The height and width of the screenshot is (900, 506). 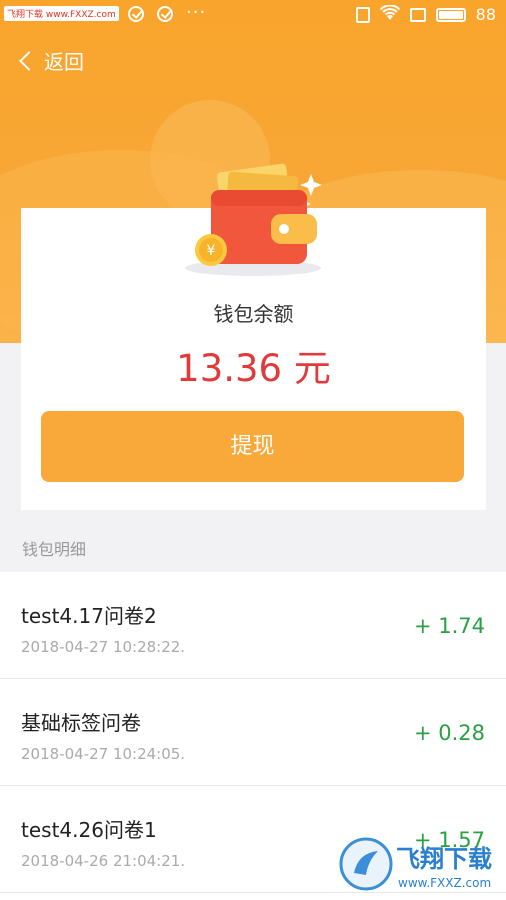 What do you see at coordinates (89, 830) in the screenshot?
I see `item-name: test4.26问卷1` at bounding box center [89, 830].